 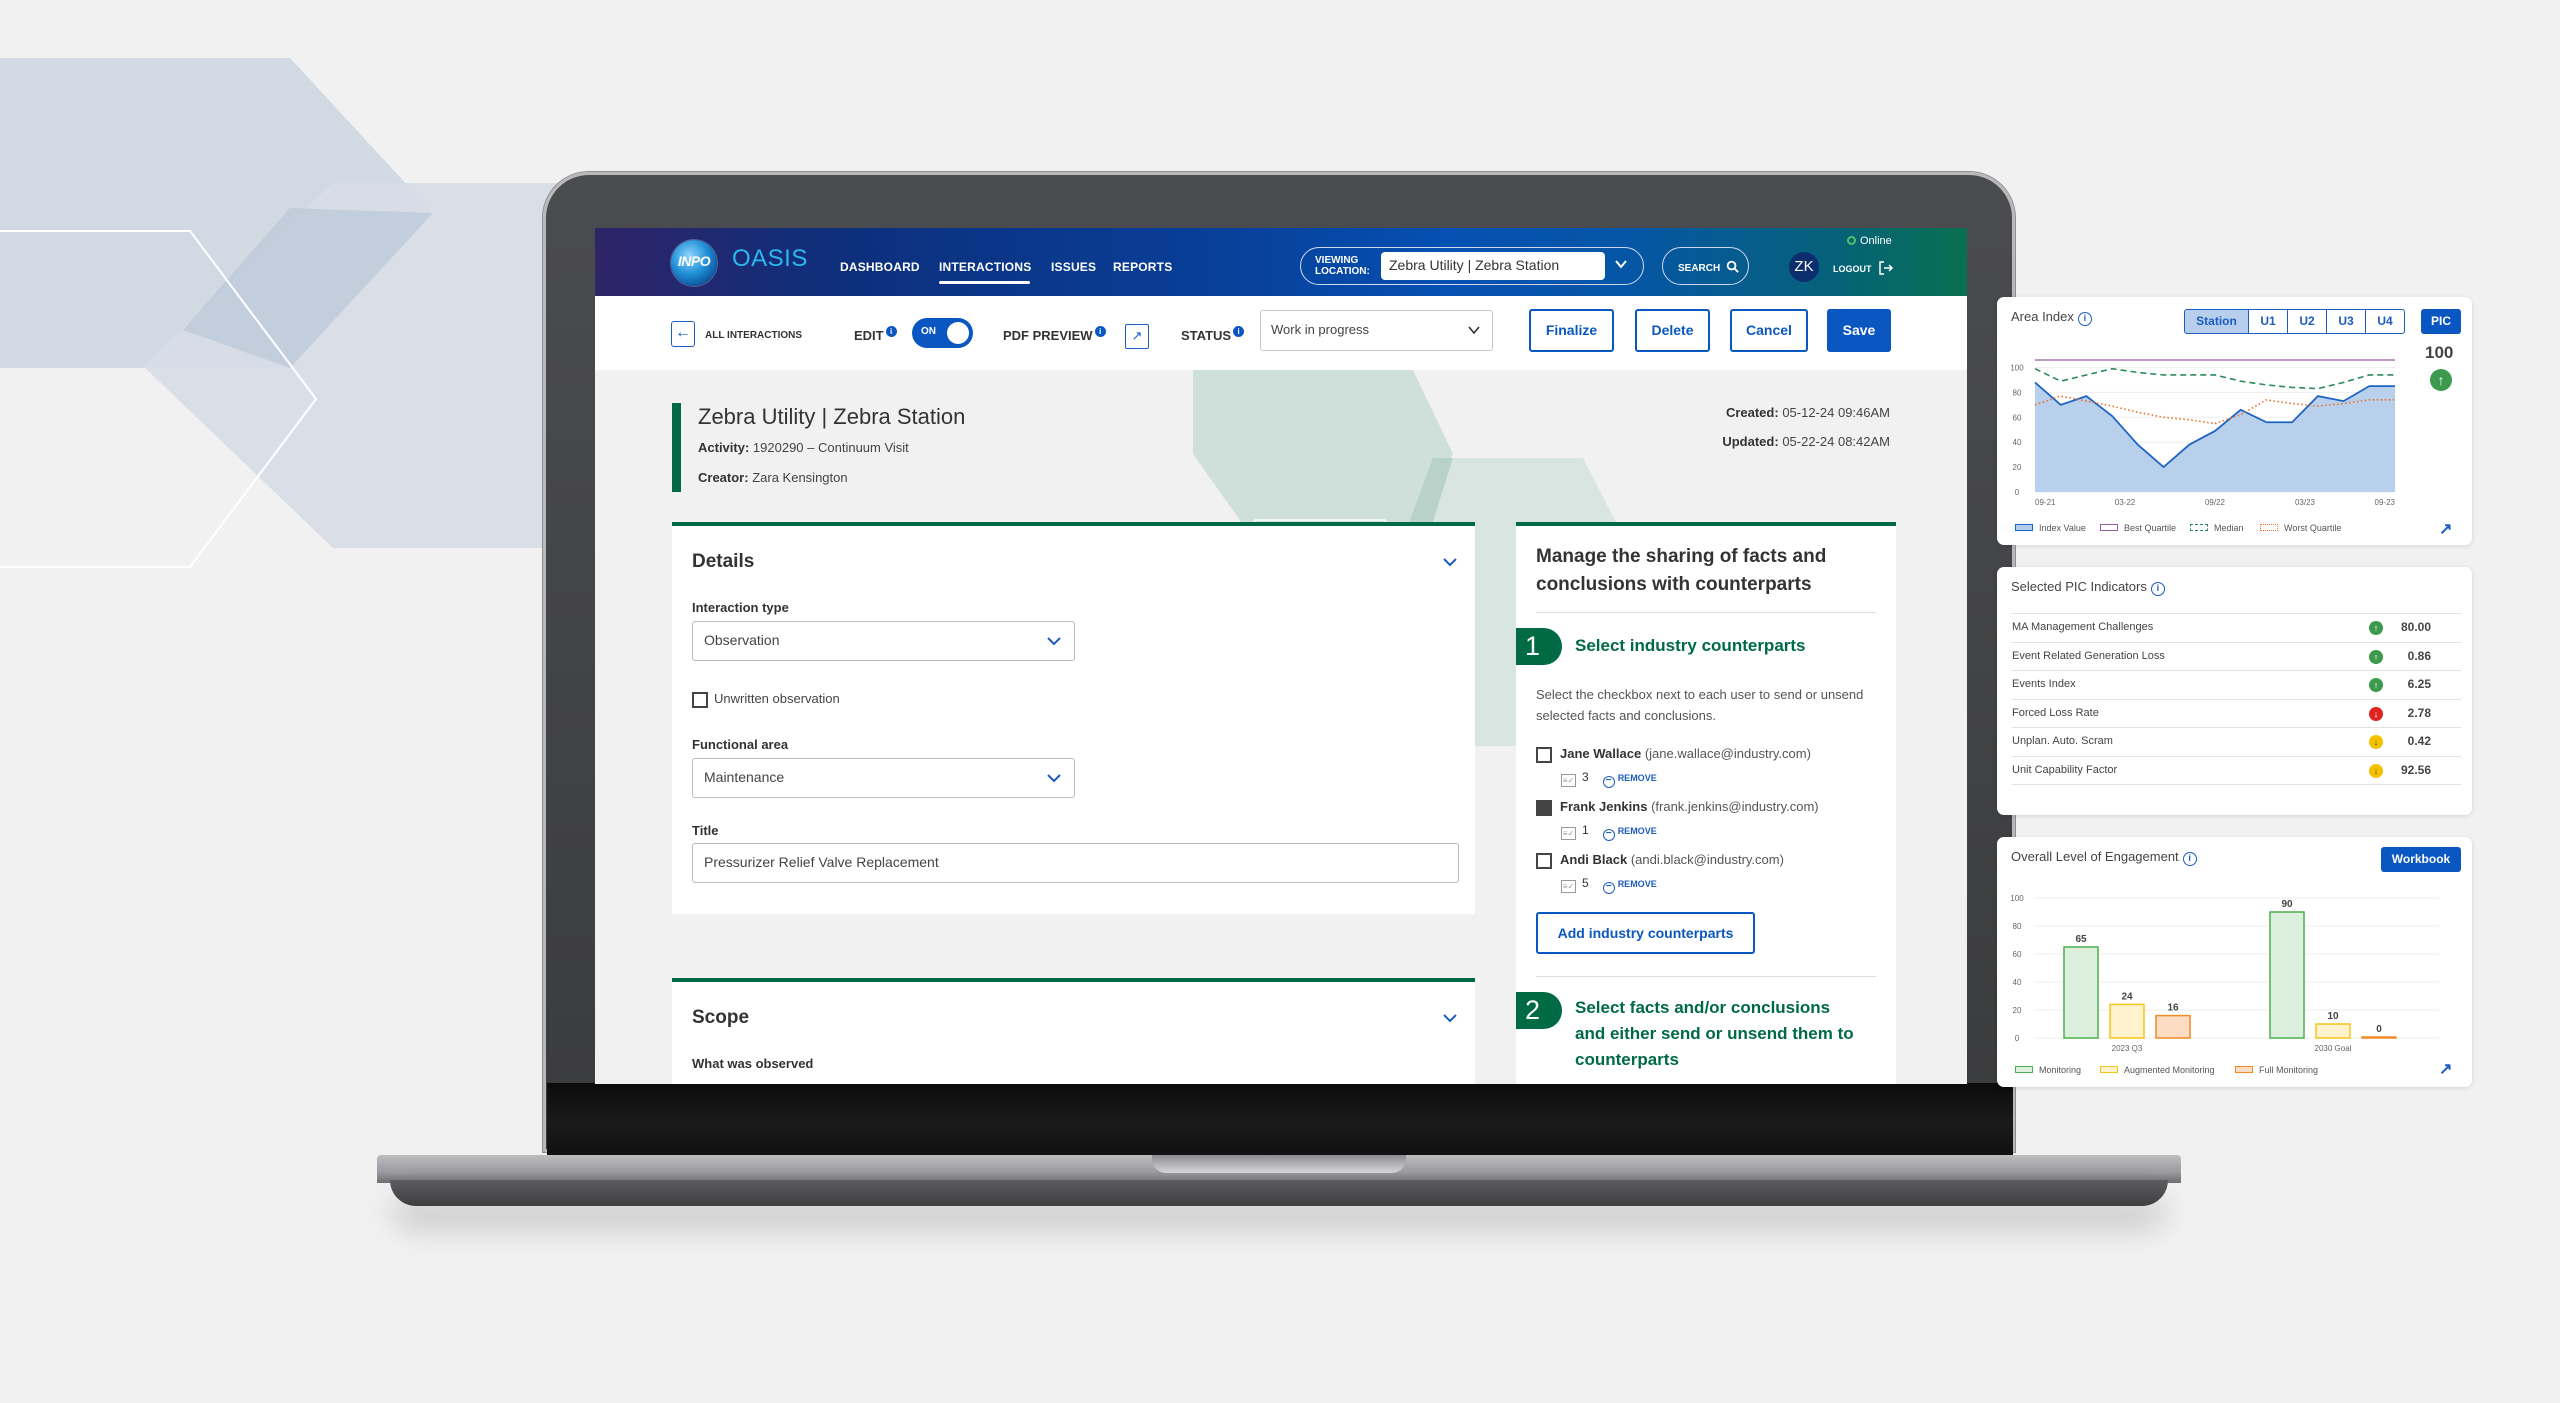 What do you see at coordinates (694, 263) in the screenshot?
I see `inpo-logo: INPO` at bounding box center [694, 263].